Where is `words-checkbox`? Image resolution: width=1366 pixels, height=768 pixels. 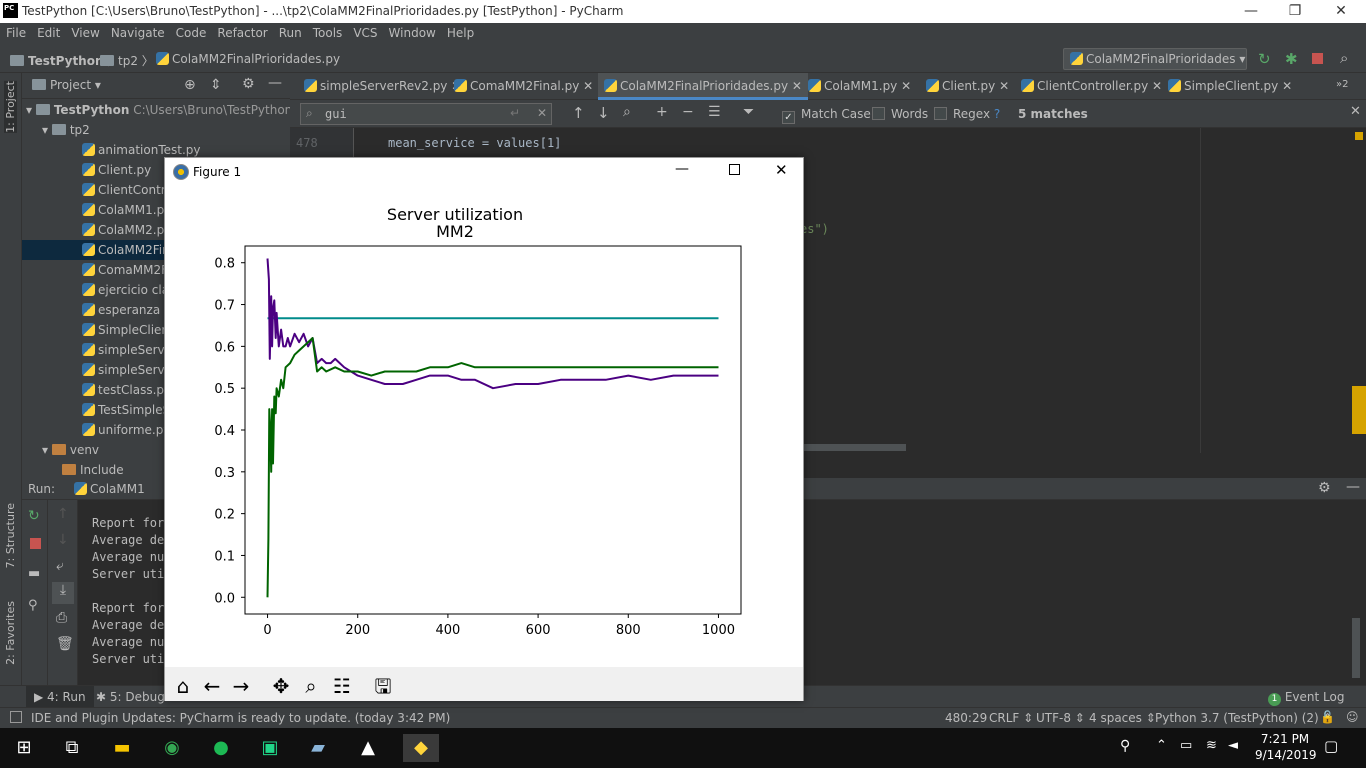 words-checkbox is located at coordinates (878, 113).